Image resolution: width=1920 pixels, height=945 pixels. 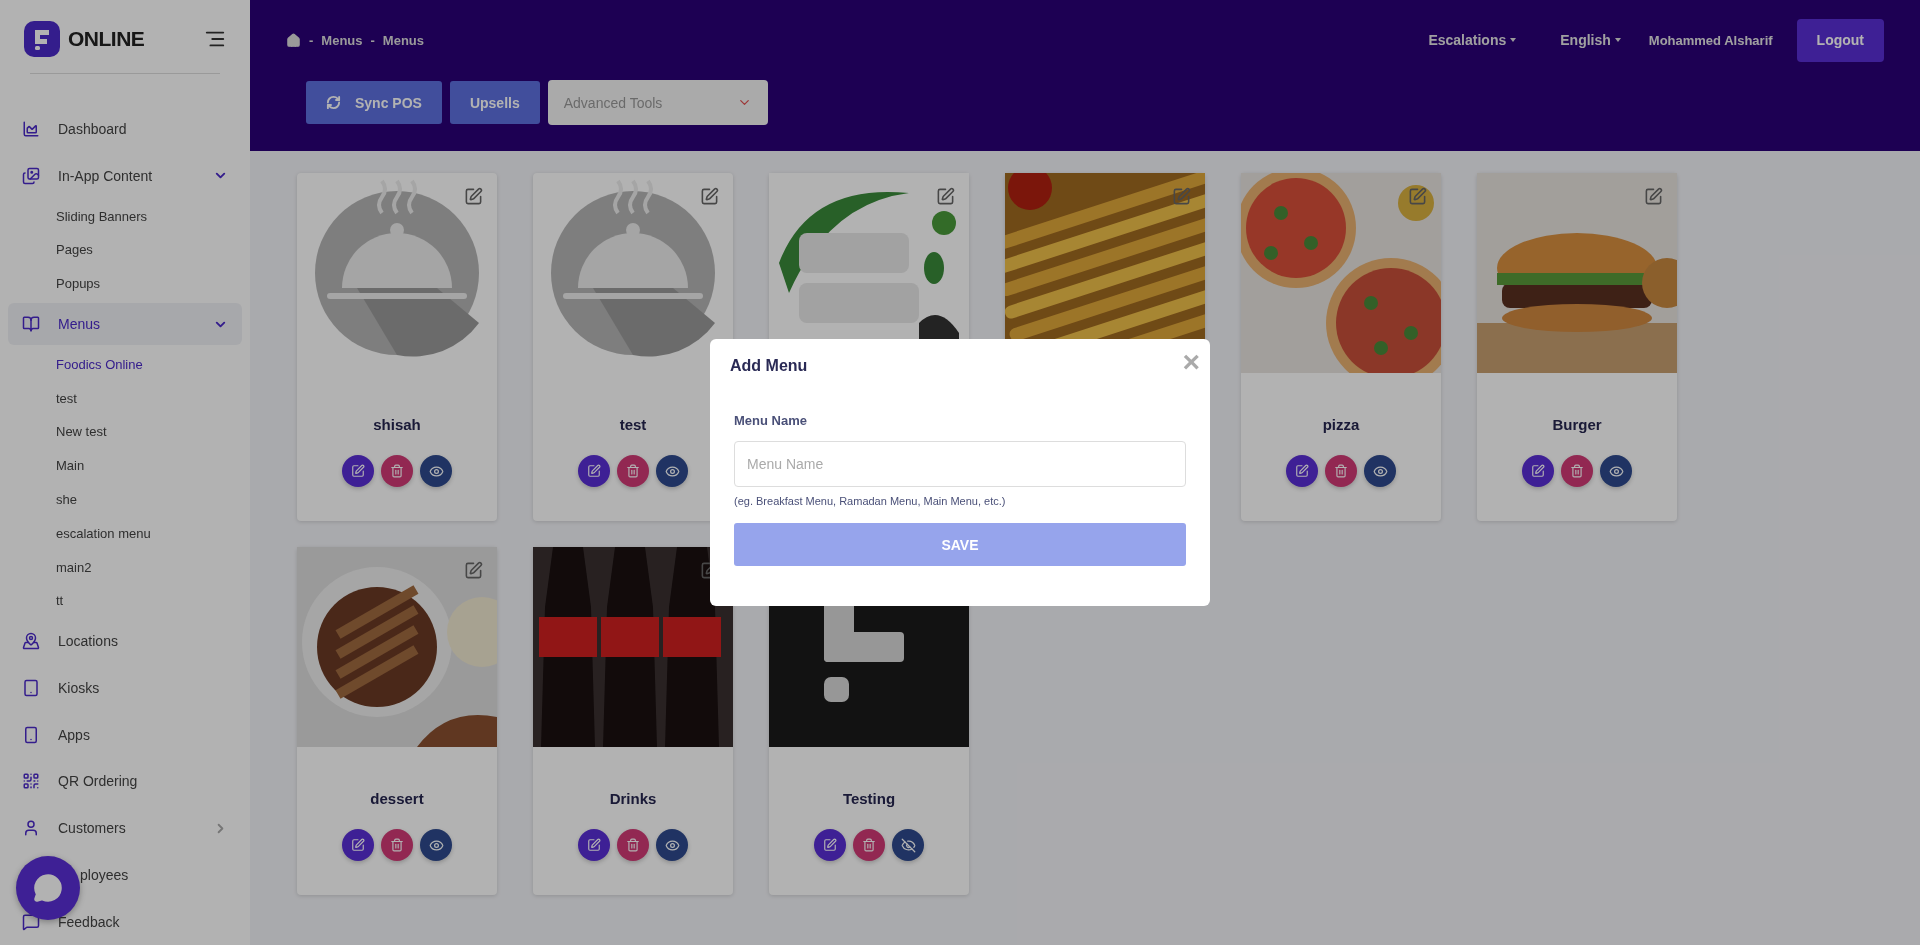 What do you see at coordinates (125, 641) in the screenshot?
I see `sidebar-item: Locations` at bounding box center [125, 641].